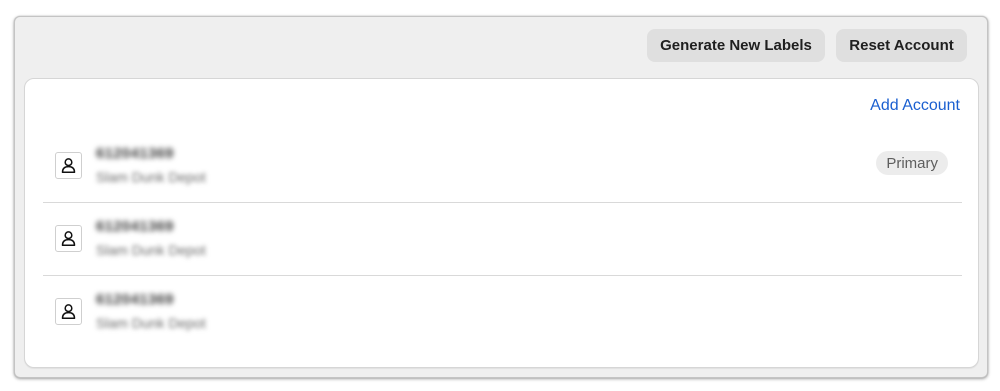 The image size is (1000, 391). What do you see at coordinates (901, 45) in the screenshot?
I see `reset-account-button: Reset Account` at bounding box center [901, 45].